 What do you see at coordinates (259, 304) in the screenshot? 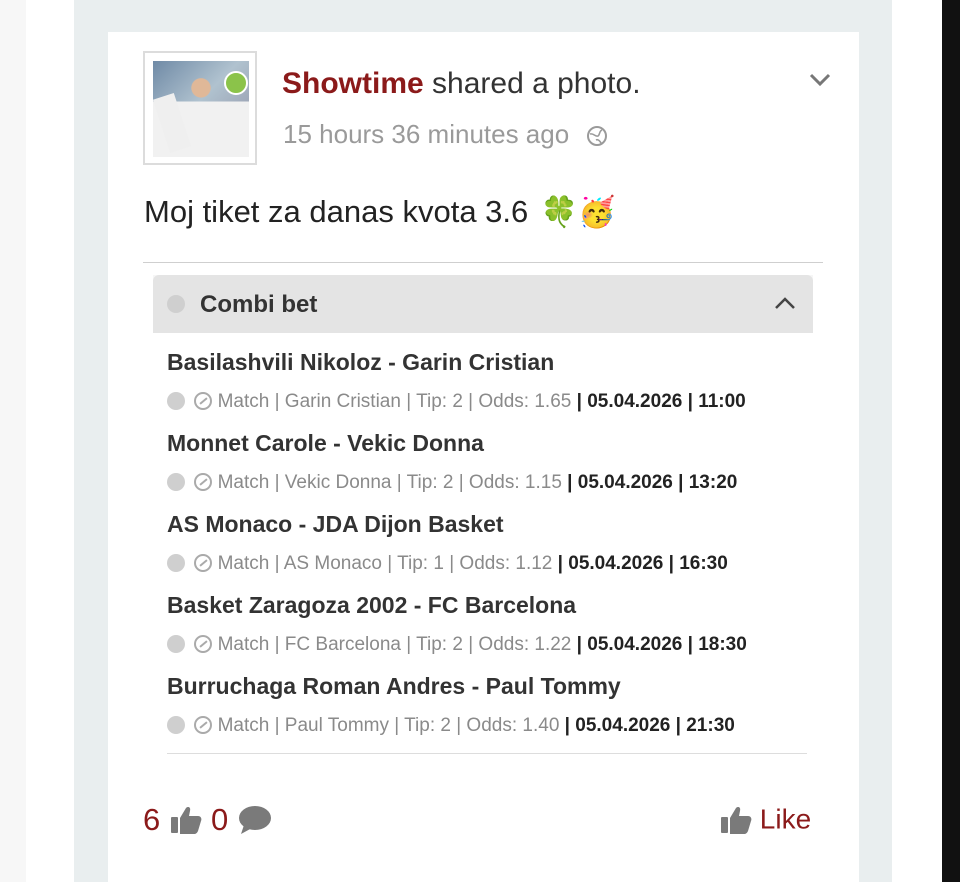
I see `bet-slip-title: Combi bet` at bounding box center [259, 304].